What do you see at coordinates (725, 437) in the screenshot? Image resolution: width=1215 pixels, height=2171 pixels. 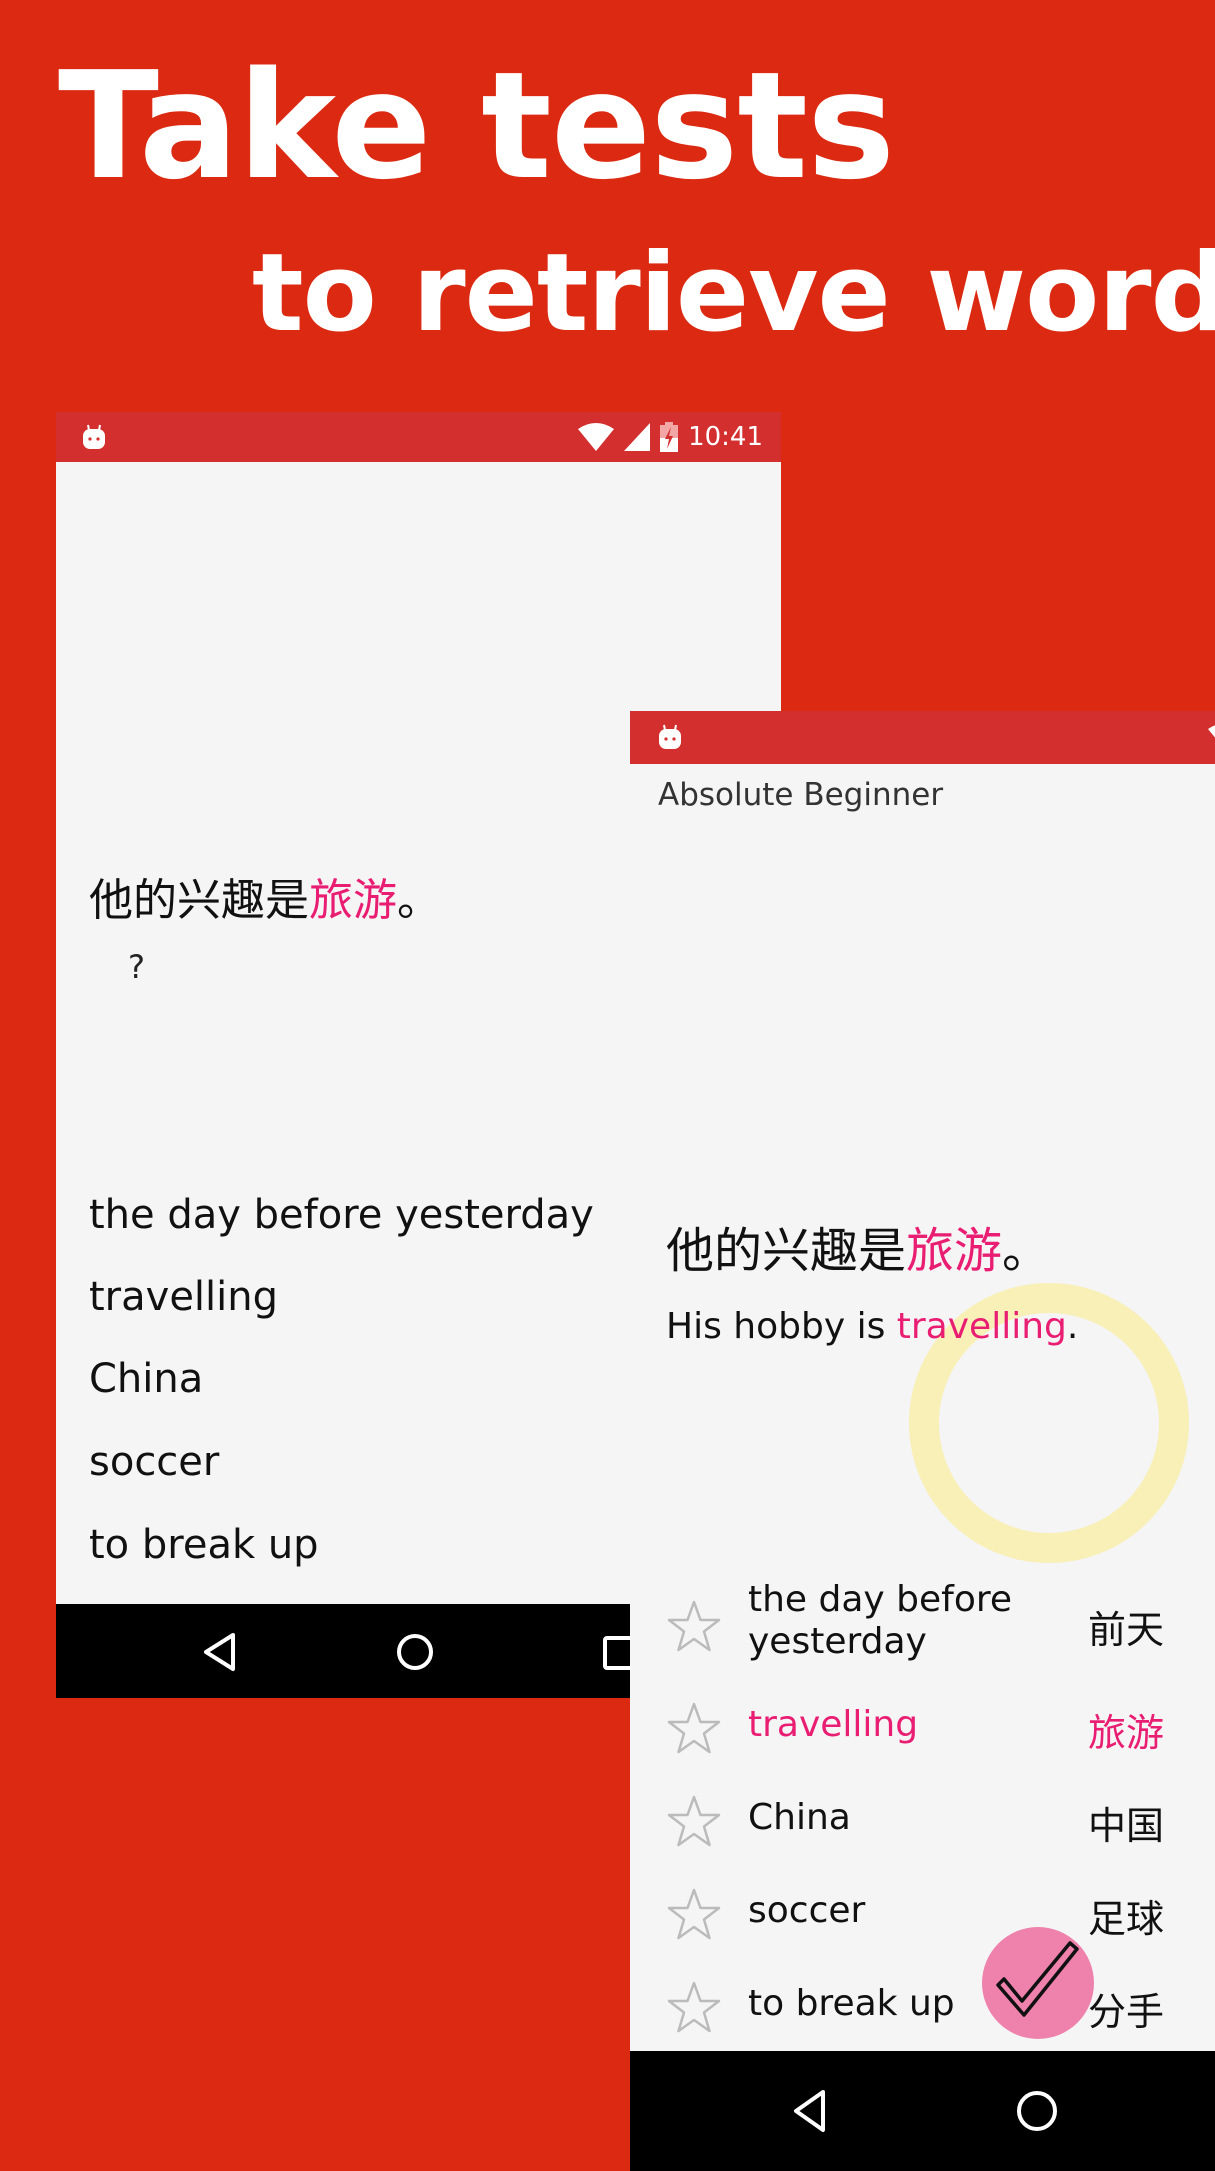 I see `status-time: 10:41` at bounding box center [725, 437].